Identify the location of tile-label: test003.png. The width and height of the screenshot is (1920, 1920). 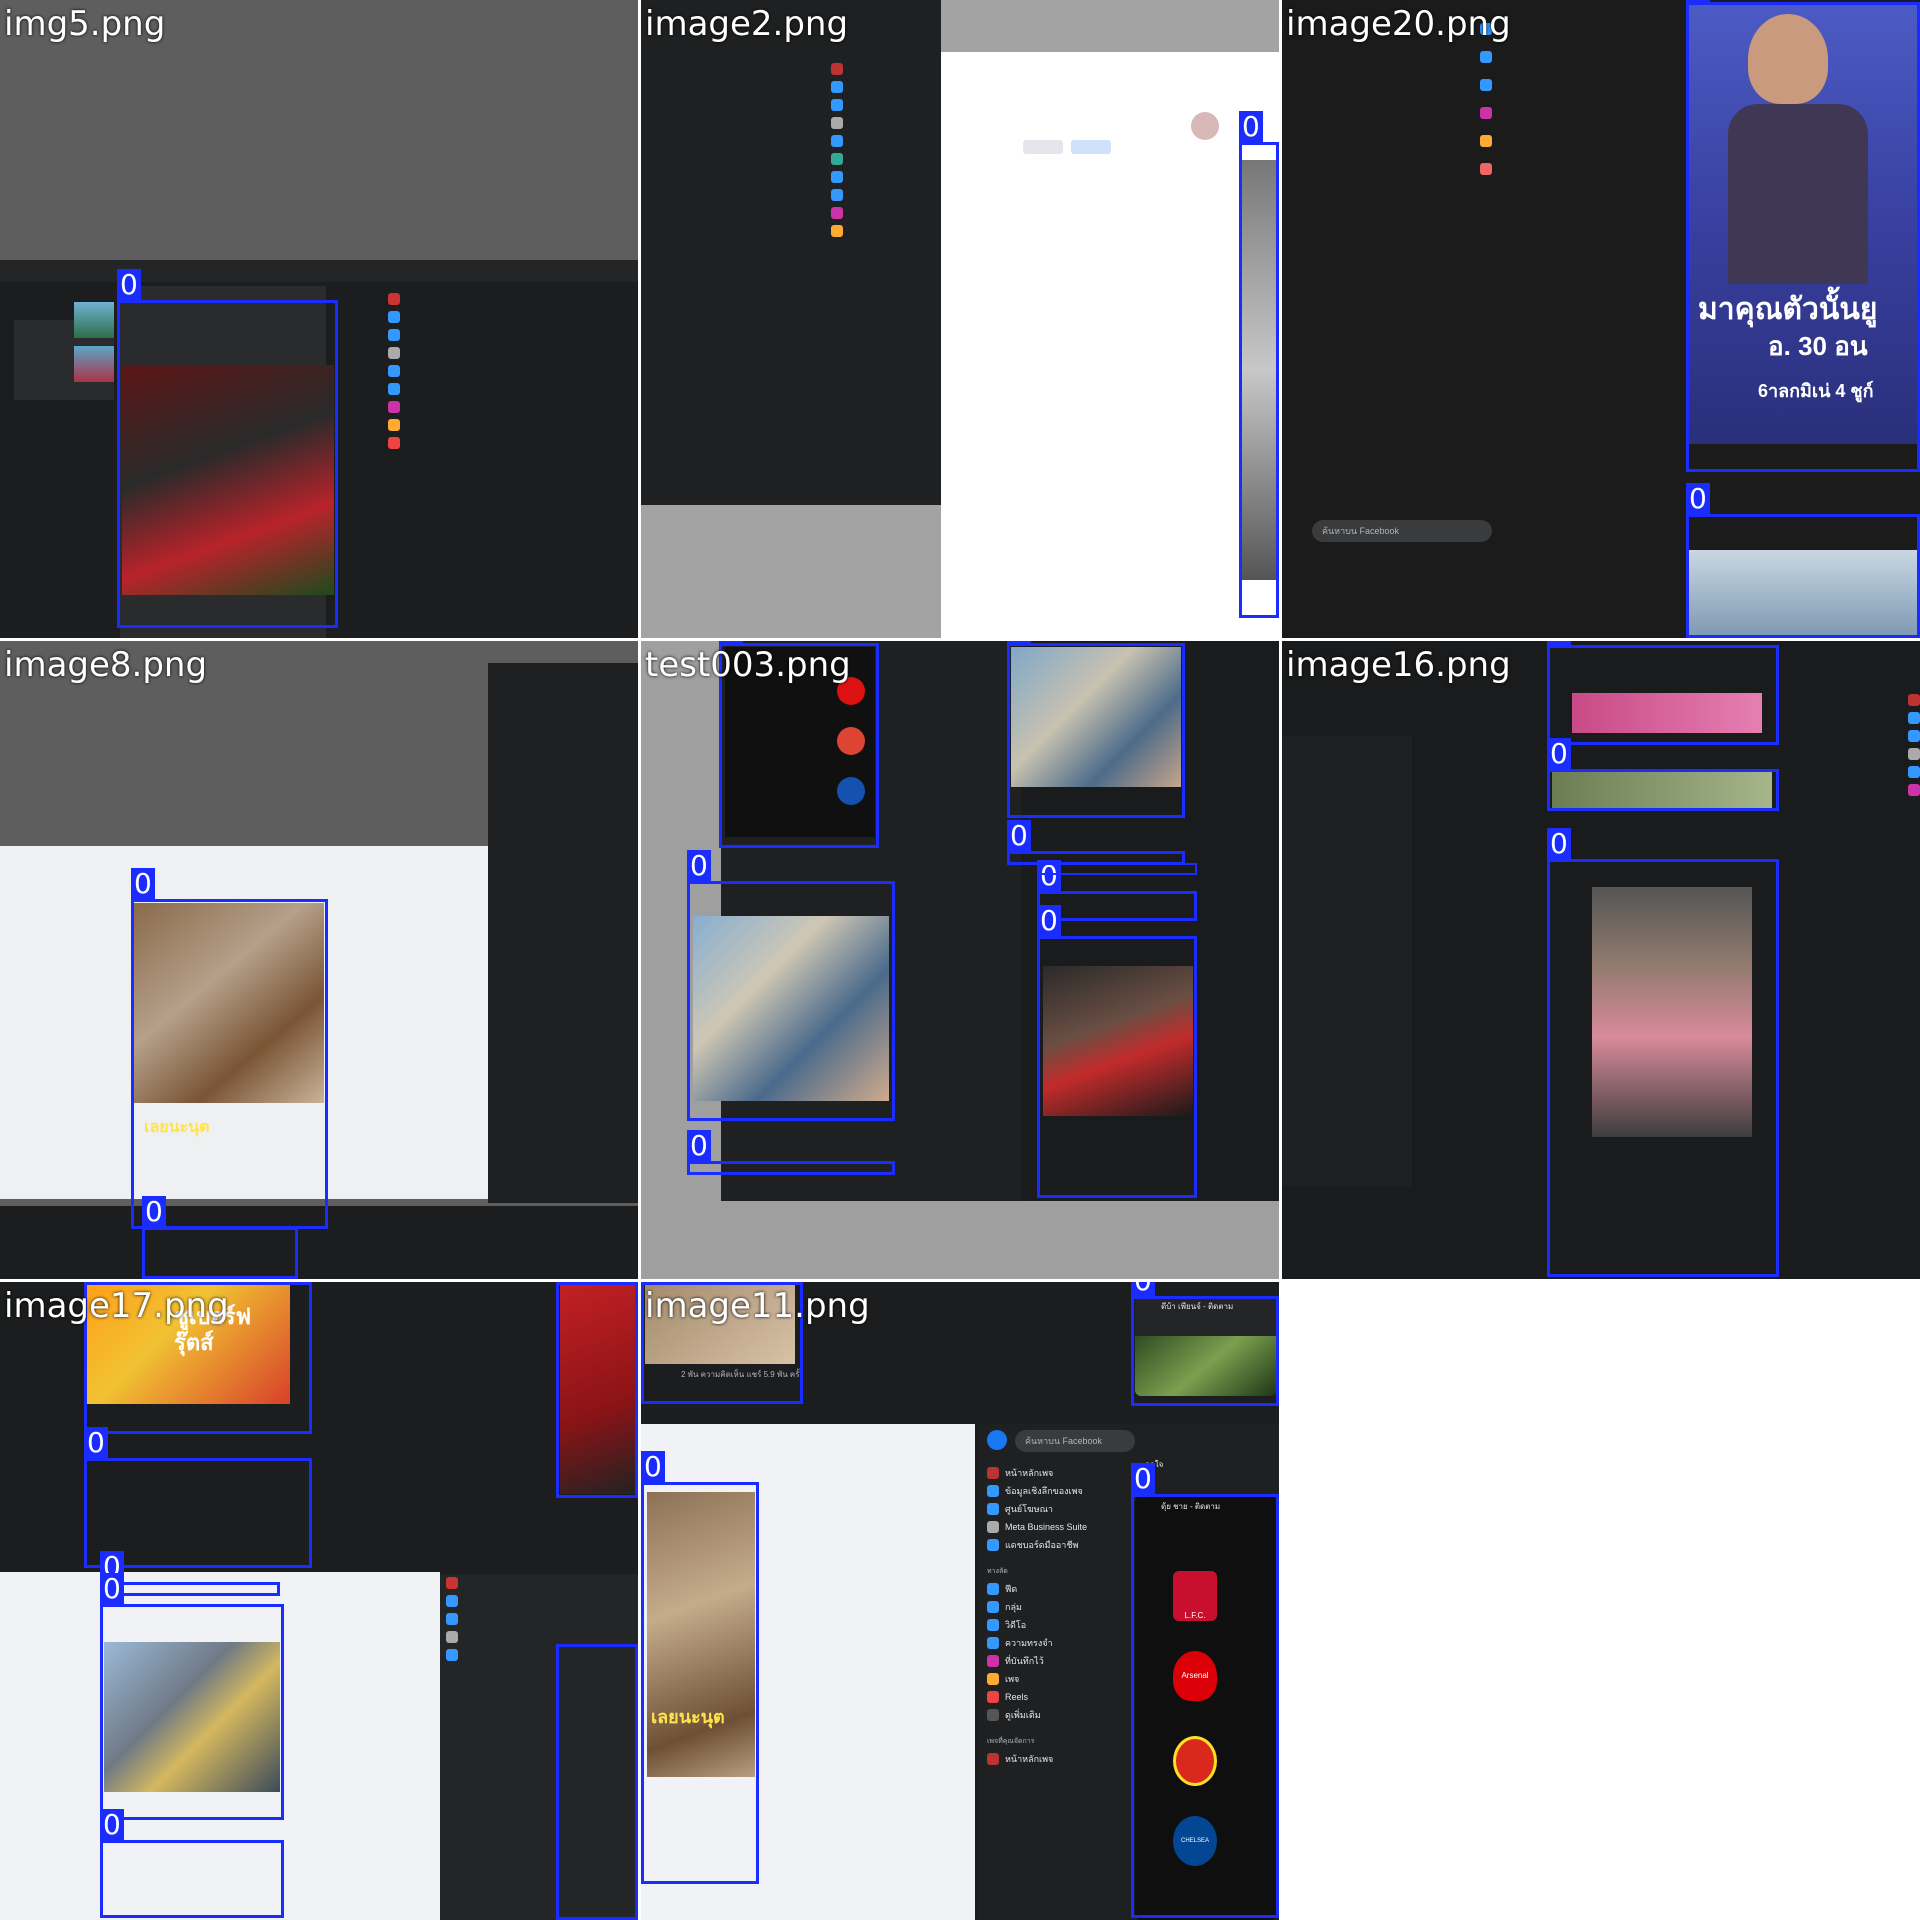
(748, 665).